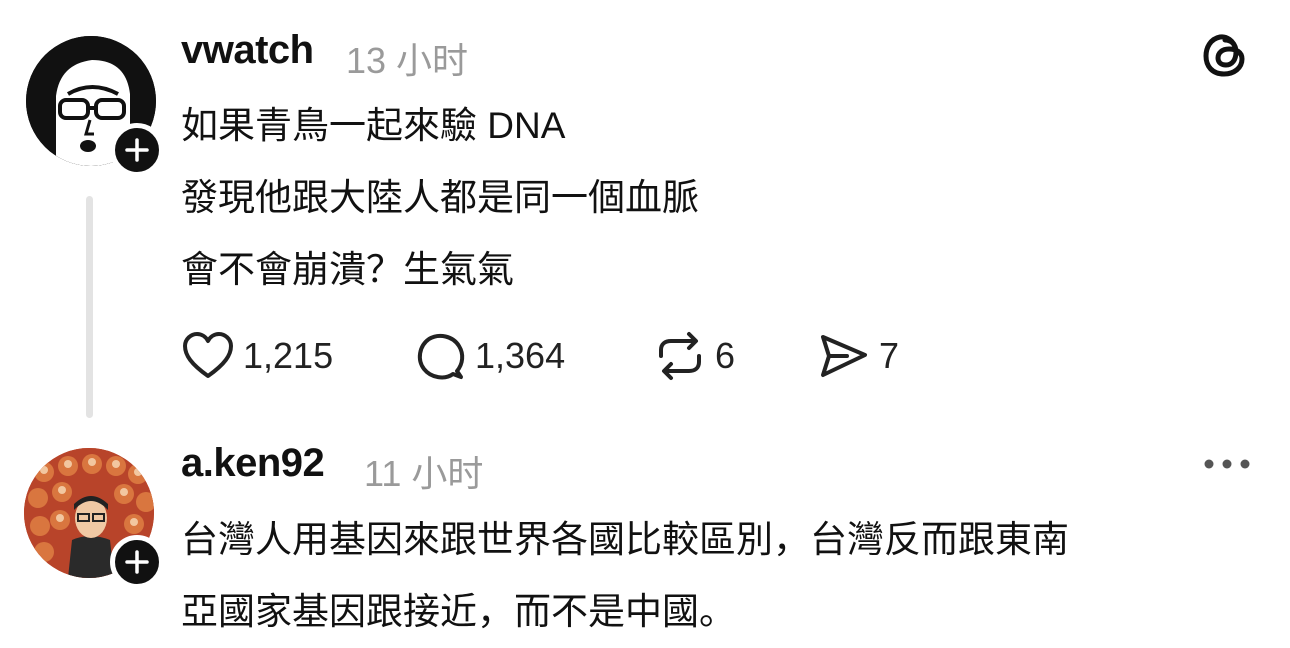 The width and height of the screenshot is (1290, 648). What do you see at coordinates (520, 355) in the screenshot?
I see `reply-count: 1,364` at bounding box center [520, 355].